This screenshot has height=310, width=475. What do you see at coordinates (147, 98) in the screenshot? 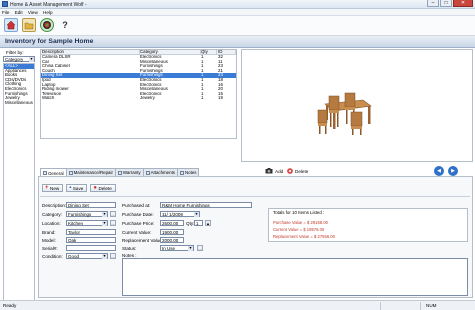
I see `cell-category: Jewelry` at bounding box center [147, 98].